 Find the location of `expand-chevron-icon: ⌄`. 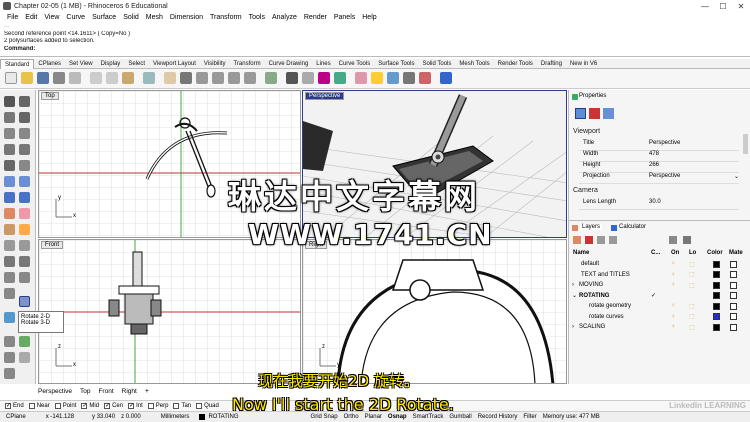

expand-chevron-icon: ⌄ is located at coordinates (574, 295).